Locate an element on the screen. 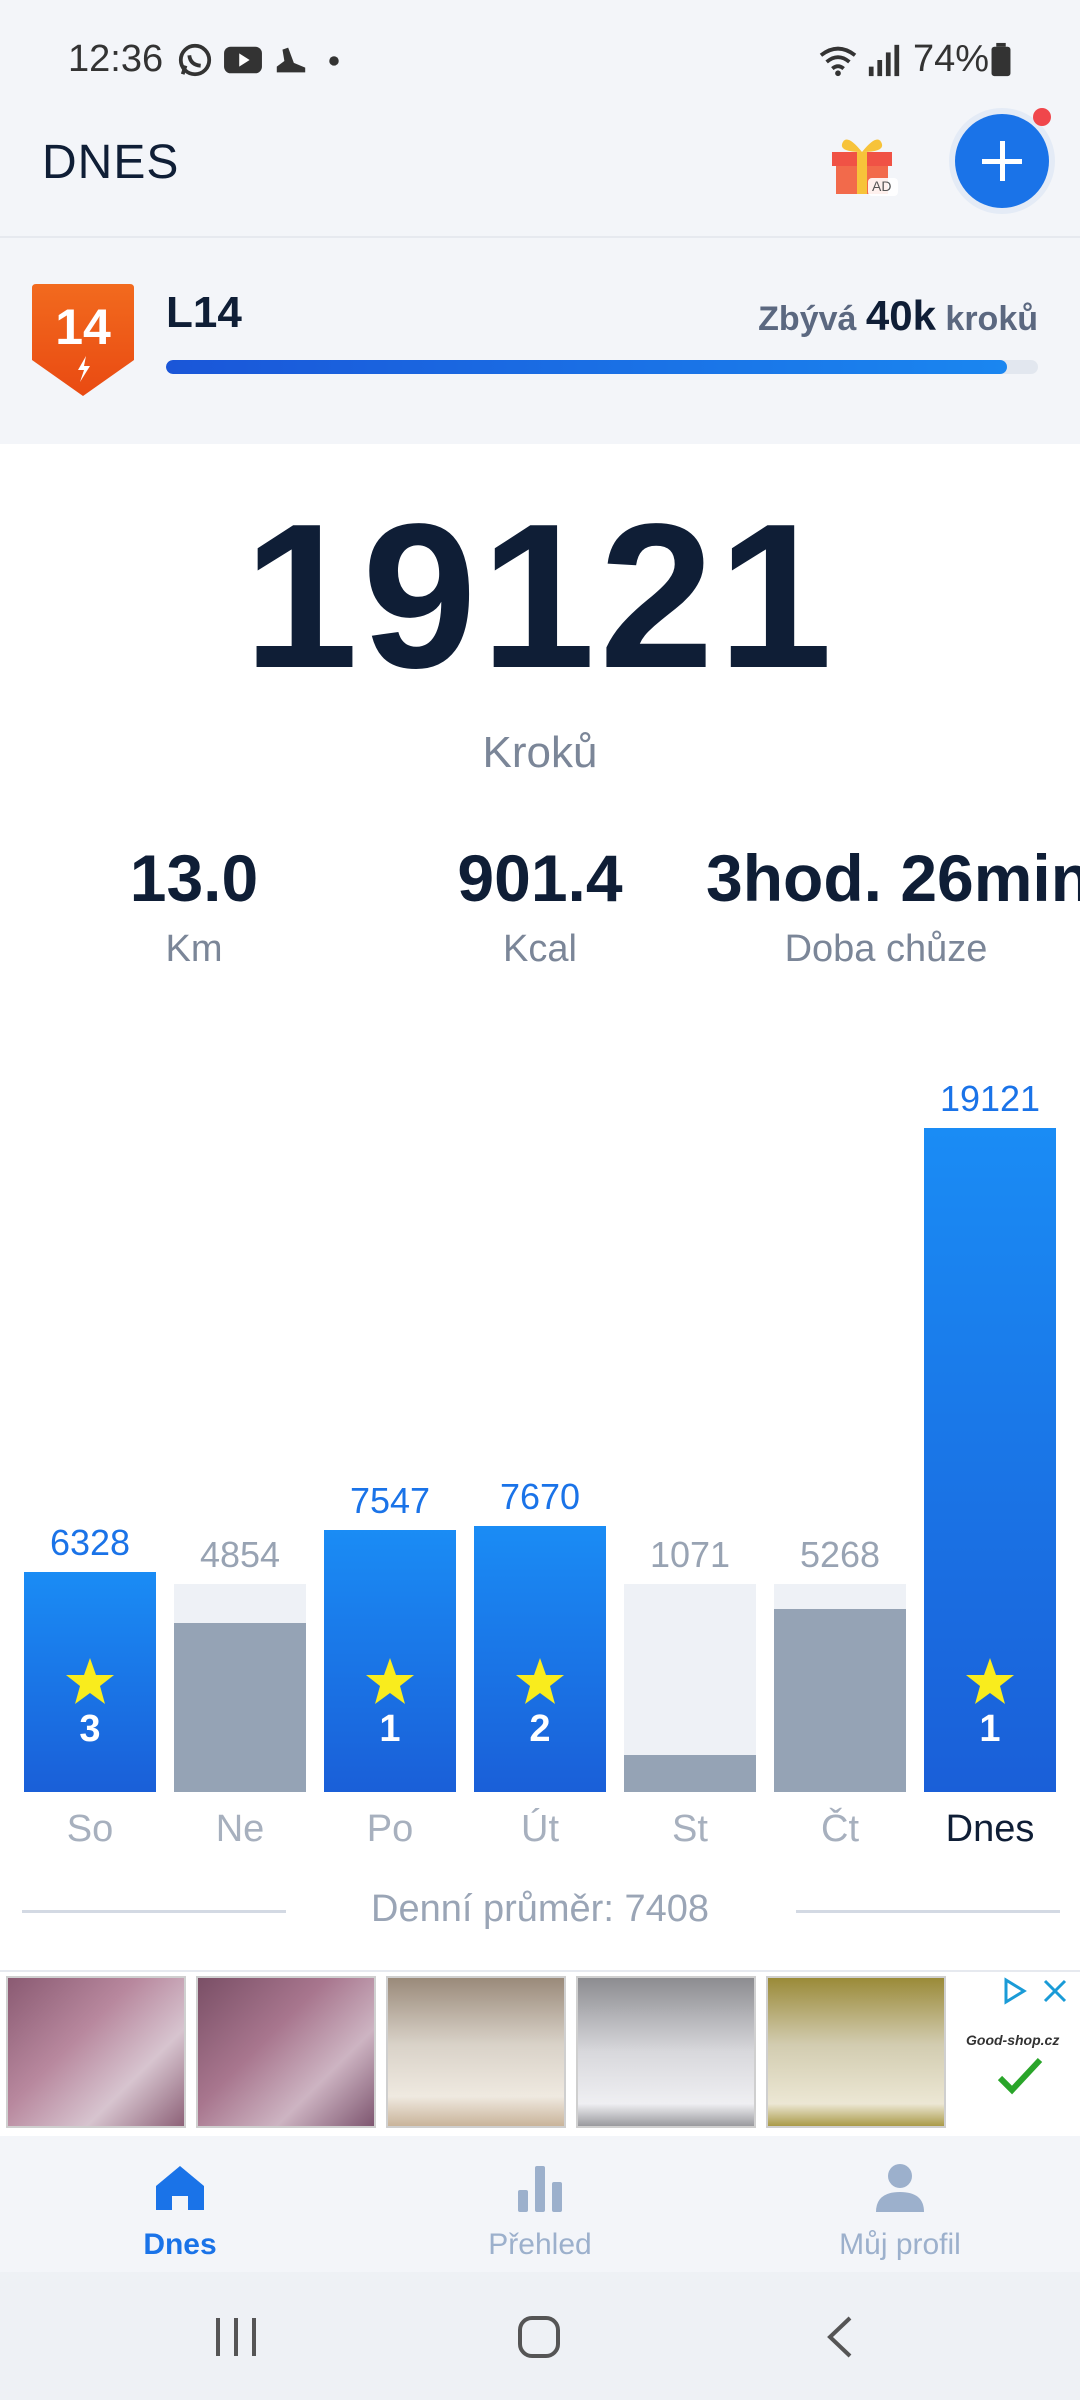 The image size is (1080, 2400). chart-day-label: Dnes is located at coordinates (990, 1829).